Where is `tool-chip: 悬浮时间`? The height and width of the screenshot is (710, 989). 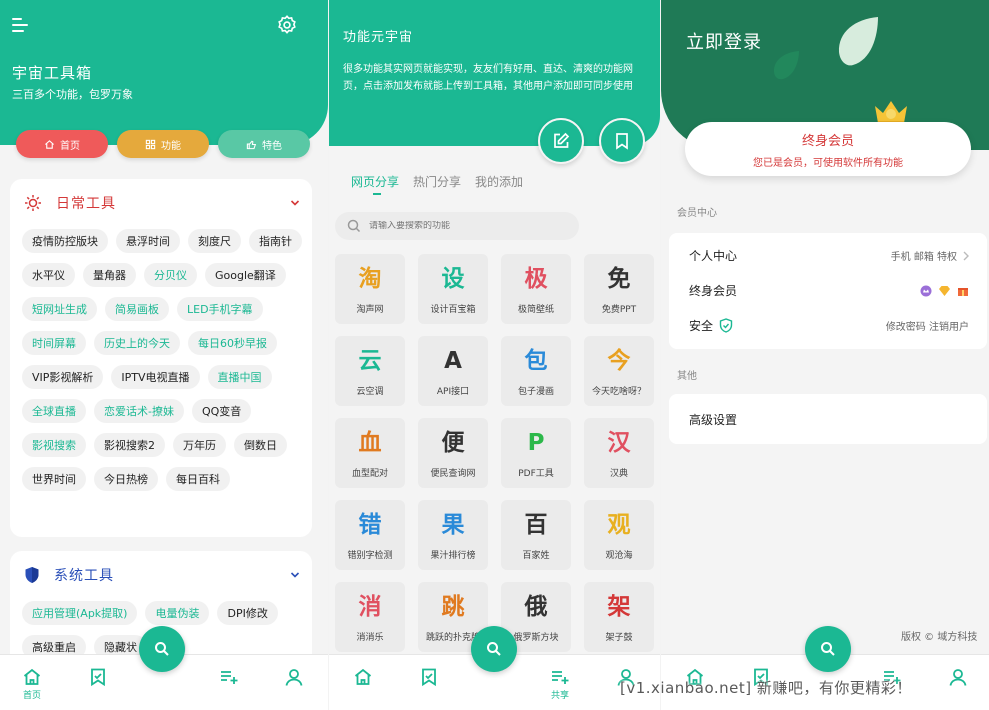 tool-chip: 悬浮时间 is located at coordinates (148, 241).